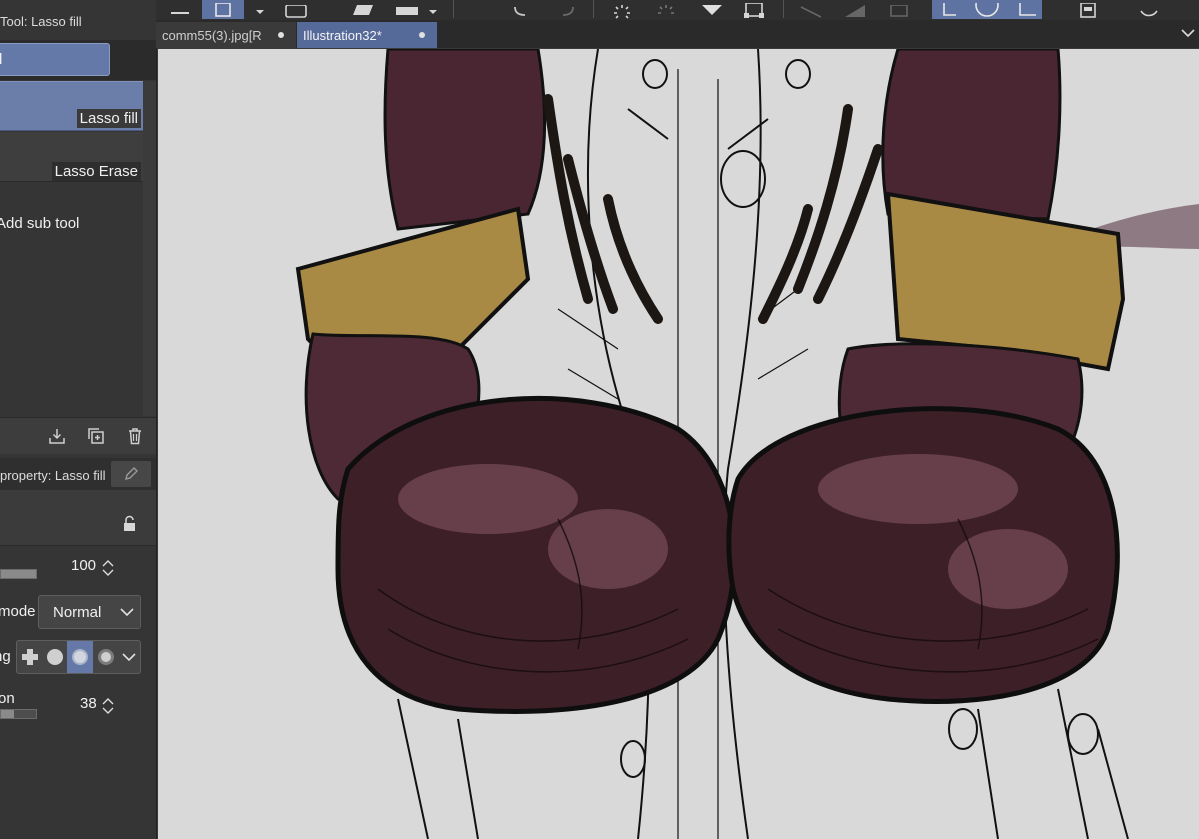 The image size is (1199, 839). I want to click on tab-label: Illustration32*, so click(342, 35).